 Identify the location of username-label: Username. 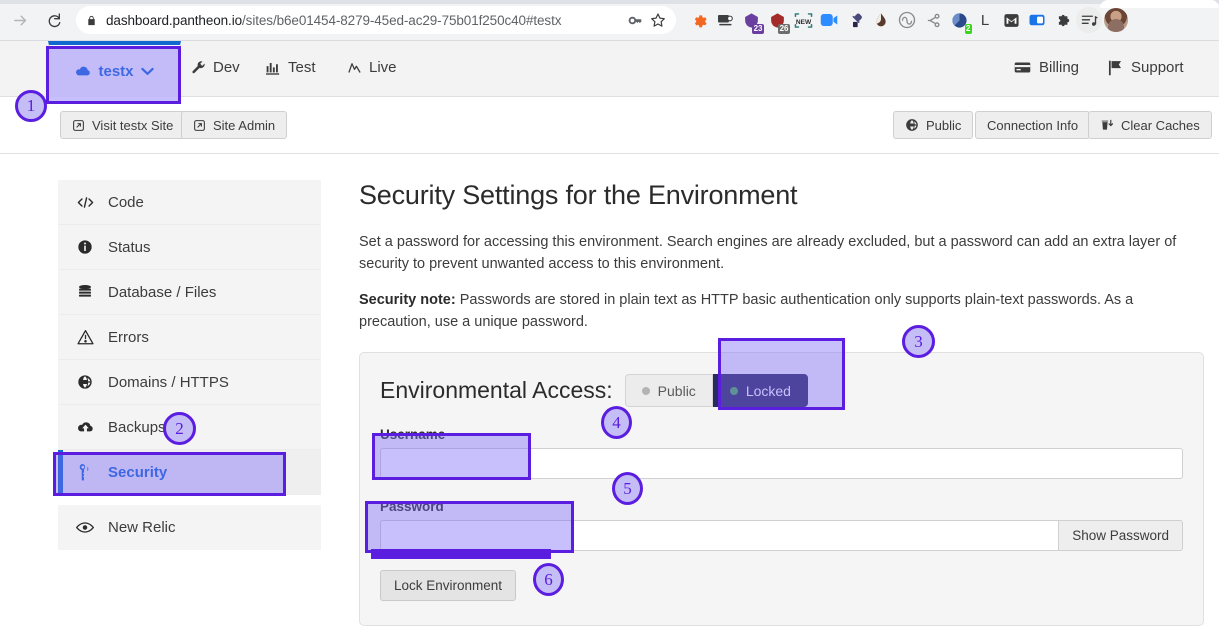
(413, 435).